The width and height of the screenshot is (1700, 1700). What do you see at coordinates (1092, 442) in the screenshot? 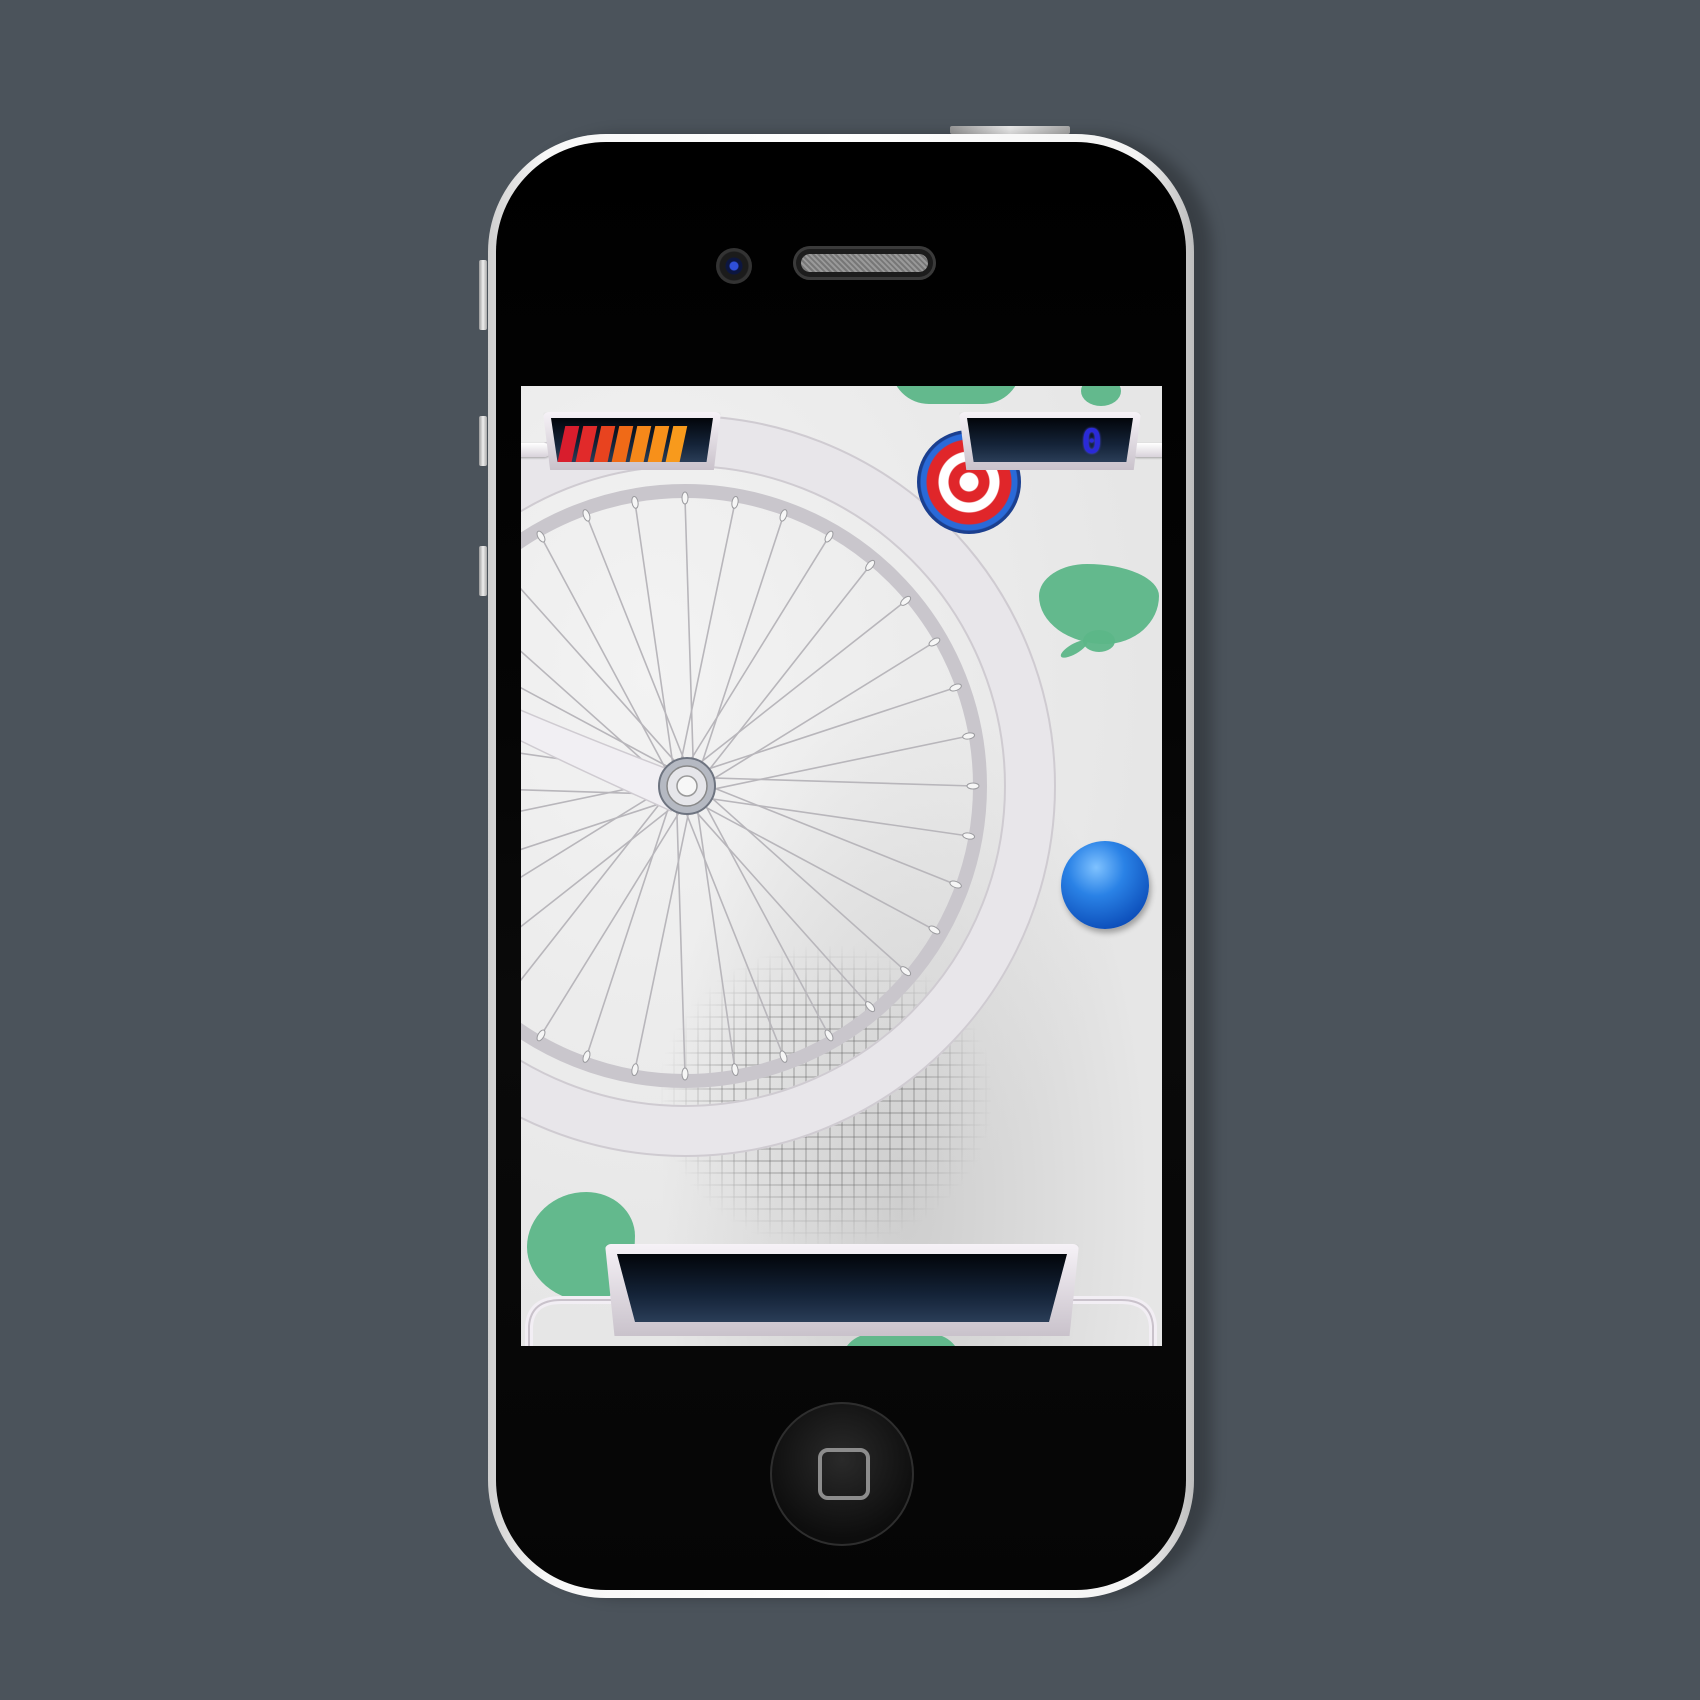
I see `score-value: 0` at bounding box center [1092, 442].